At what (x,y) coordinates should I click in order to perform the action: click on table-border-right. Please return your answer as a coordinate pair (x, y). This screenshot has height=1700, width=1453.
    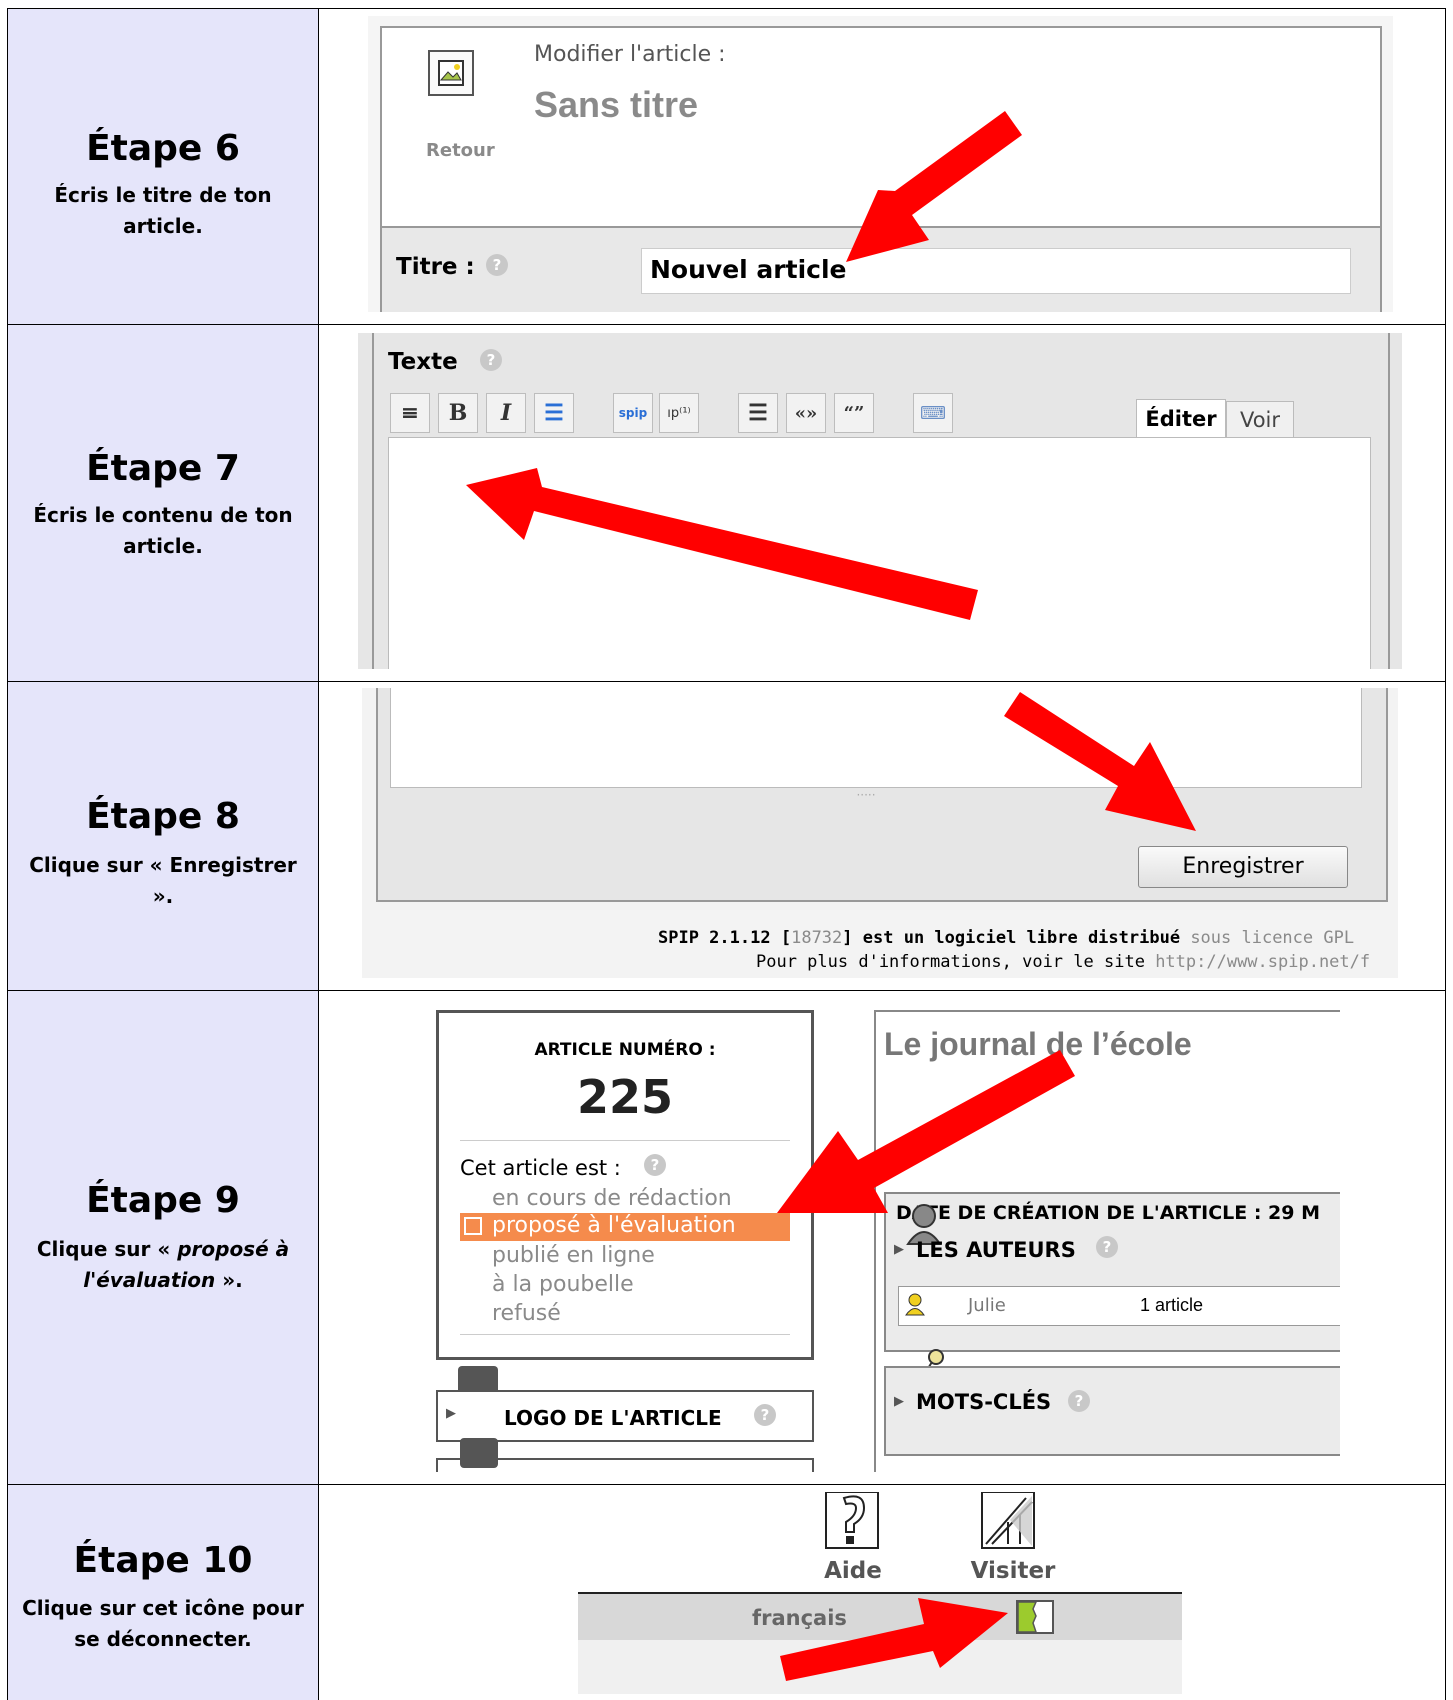
    Looking at the image, I should click on (1445, 854).